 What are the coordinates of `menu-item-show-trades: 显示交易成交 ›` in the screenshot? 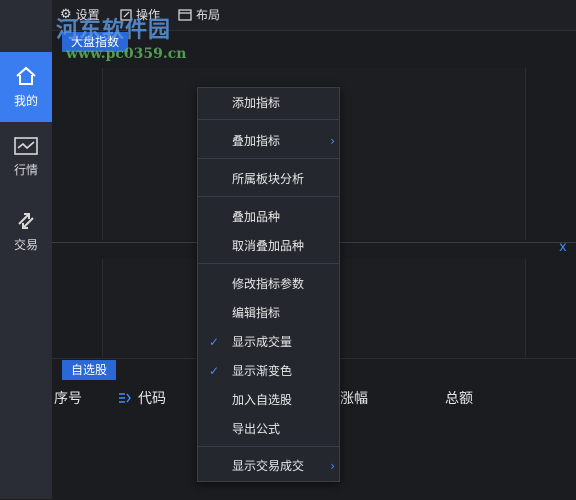 It's located at (268, 466).